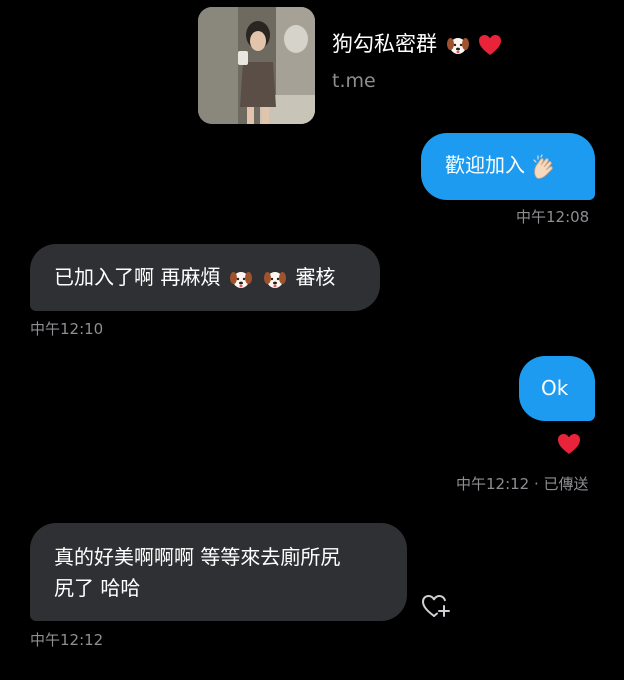 This screenshot has width=624, height=680. Describe the element at coordinates (315, 277) in the screenshot. I see `message-text-suffix: 審核` at that location.